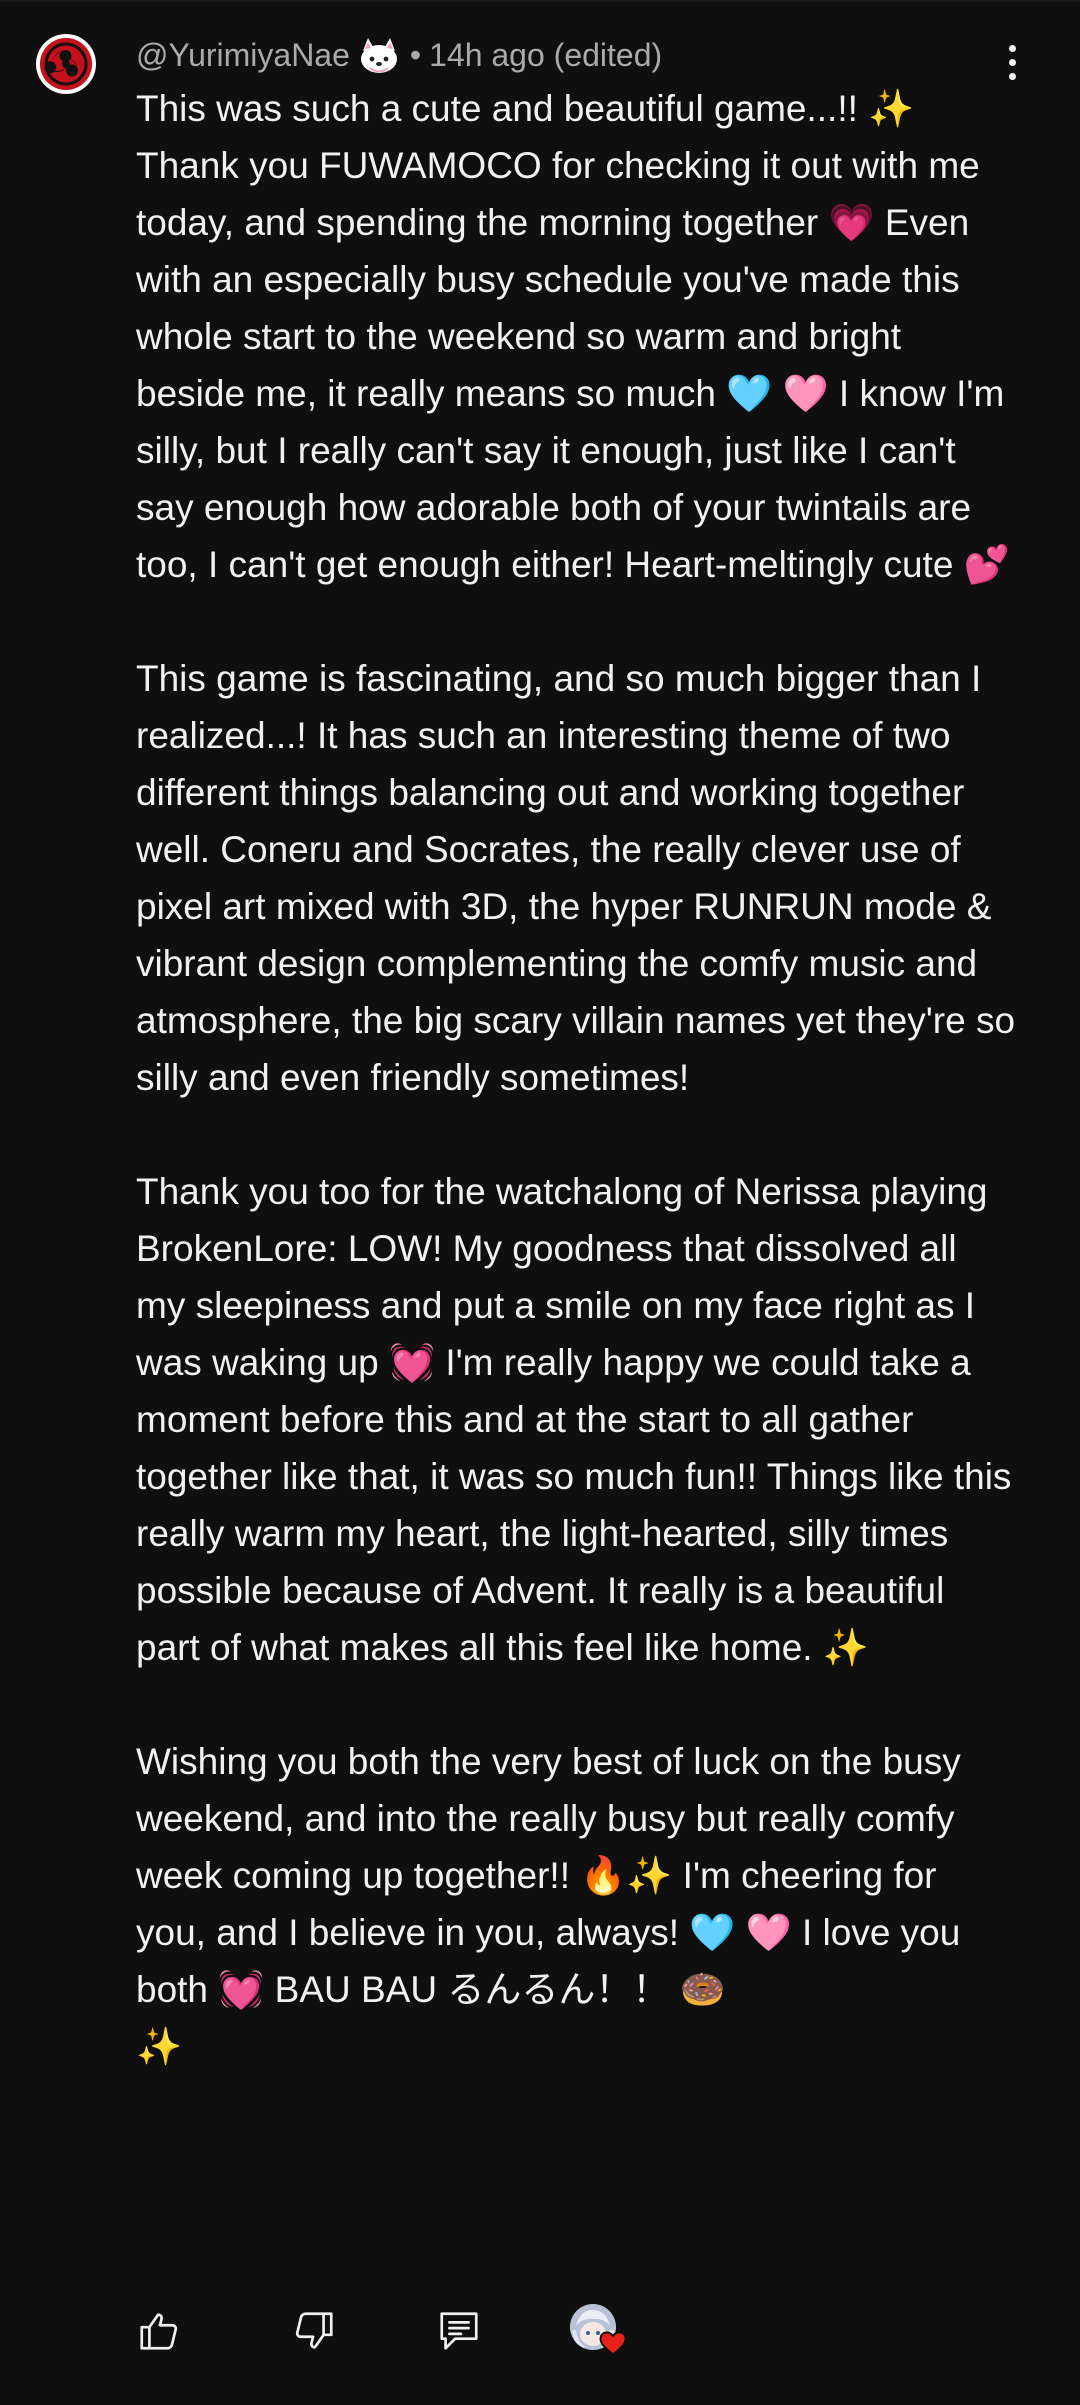 The height and width of the screenshot is (2405, 1080). I want to click on comment-timestamp: 14h ago (edited), so click(545, 55).